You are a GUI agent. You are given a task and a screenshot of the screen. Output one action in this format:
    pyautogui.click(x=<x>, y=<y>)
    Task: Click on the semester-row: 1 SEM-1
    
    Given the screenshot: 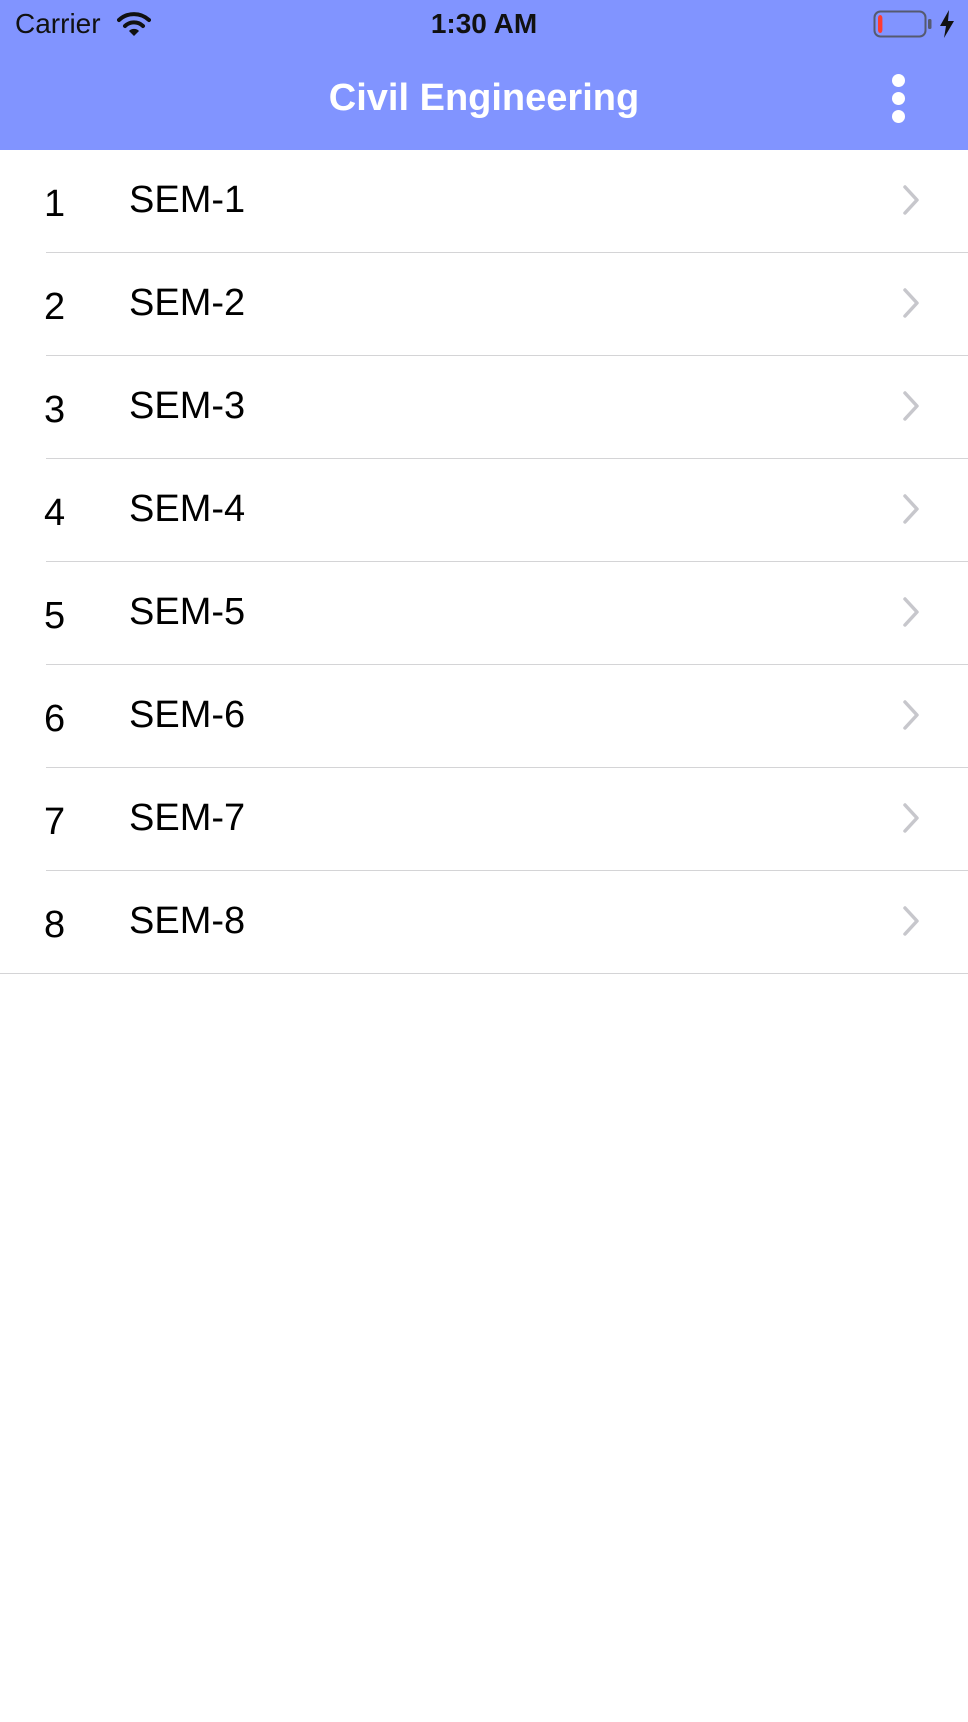 What is the action you would take?
    pyautogui.click(x=484, y=201)
    